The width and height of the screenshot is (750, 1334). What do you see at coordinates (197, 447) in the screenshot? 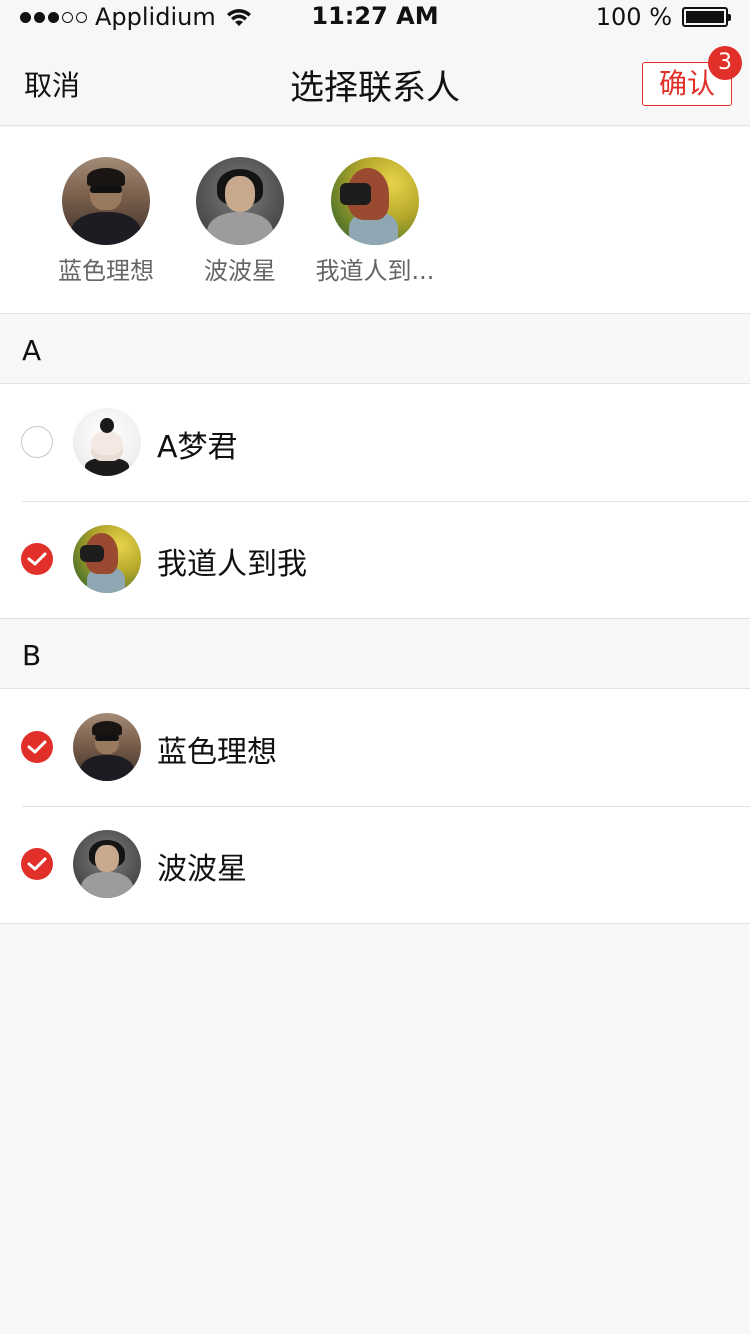
I see `contact-name: A梦君` at bounding box center [197, 447].